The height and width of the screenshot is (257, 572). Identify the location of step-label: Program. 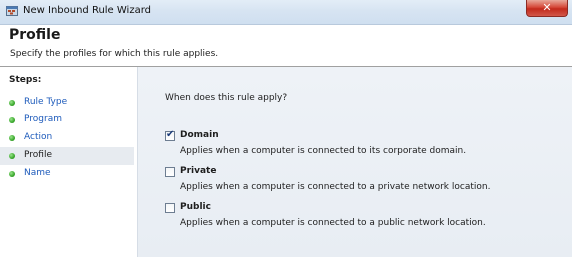
(43, 119).